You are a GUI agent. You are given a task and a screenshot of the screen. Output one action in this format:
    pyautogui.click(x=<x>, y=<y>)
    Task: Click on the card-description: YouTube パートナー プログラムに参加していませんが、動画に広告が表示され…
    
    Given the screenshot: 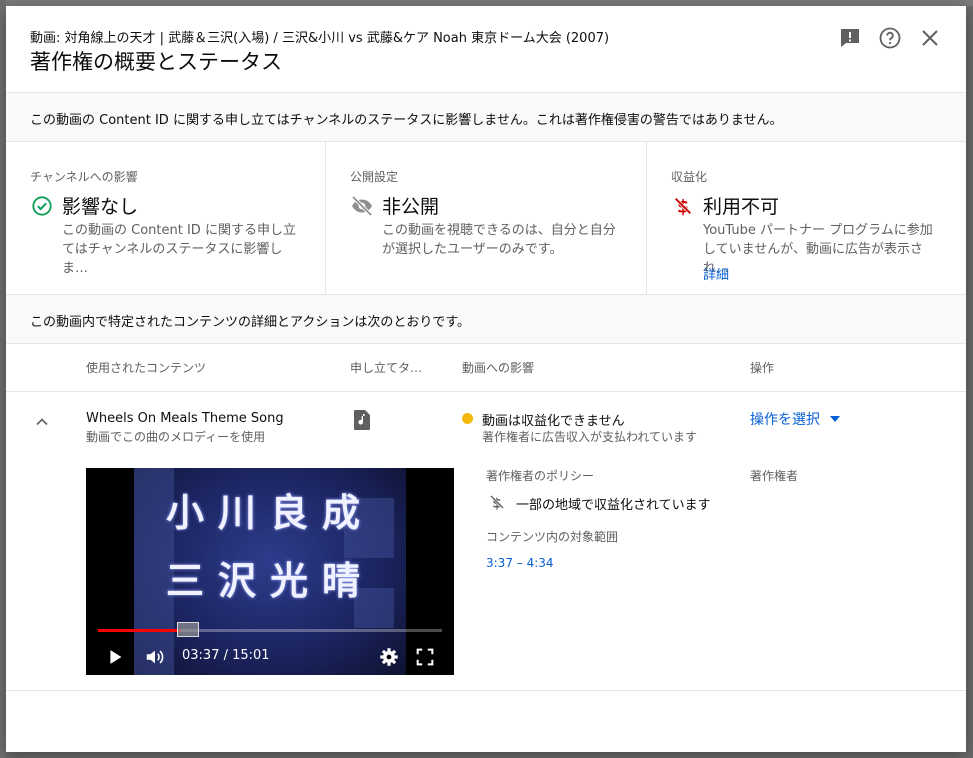 What is the action you would take?
    pyautogui.click(x=818, y=249)
    